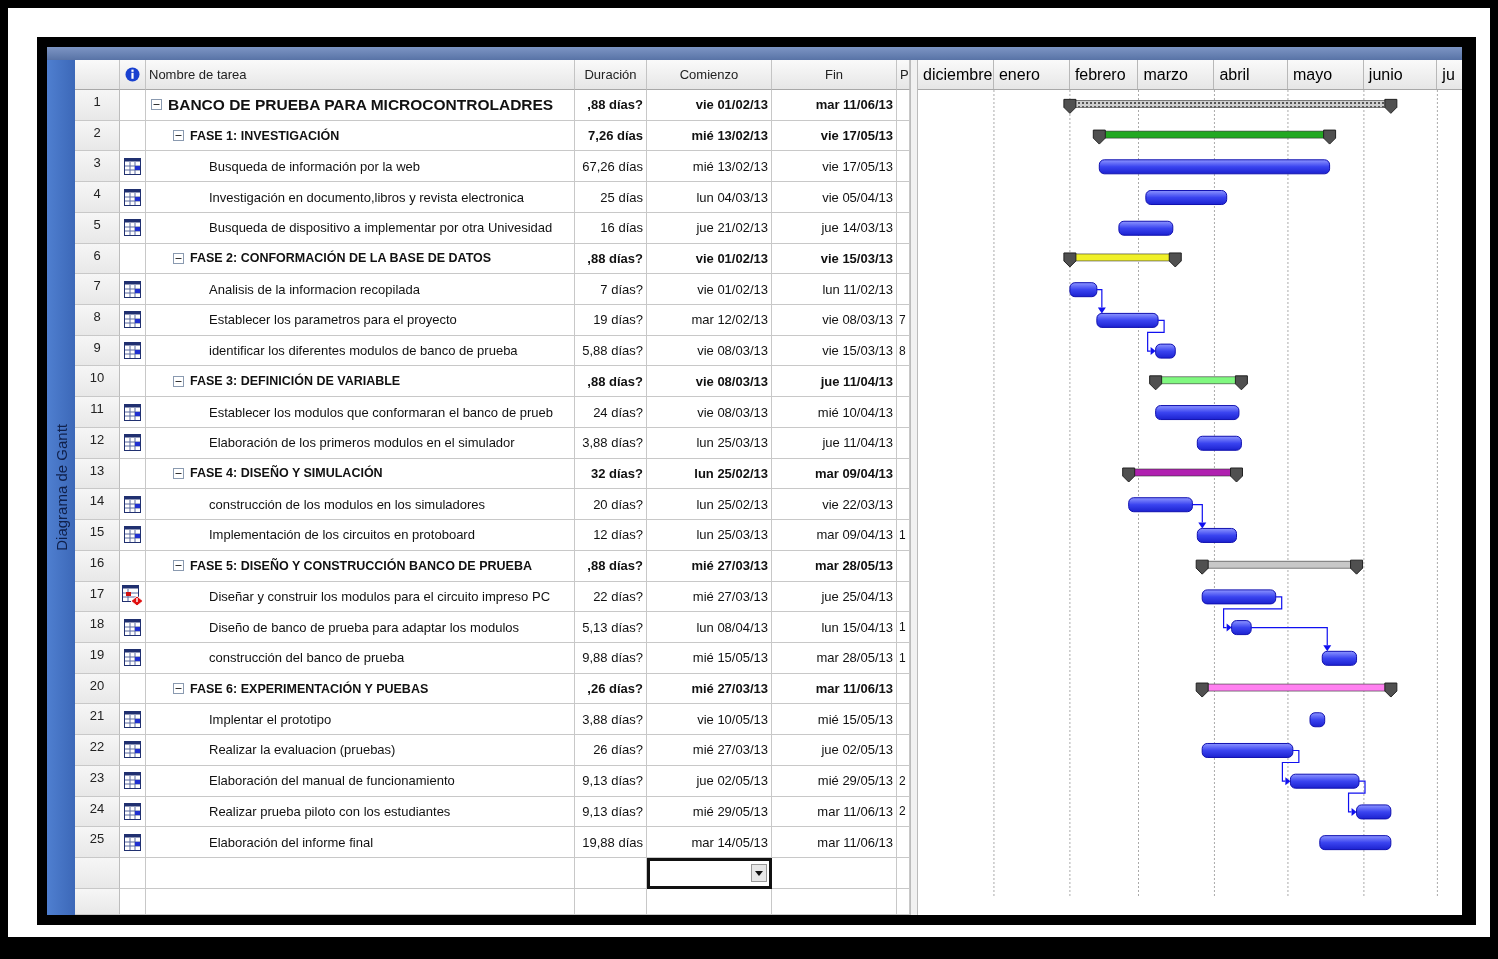  I want to click on finish-date: jue 11/04/13, so click(856, 381).